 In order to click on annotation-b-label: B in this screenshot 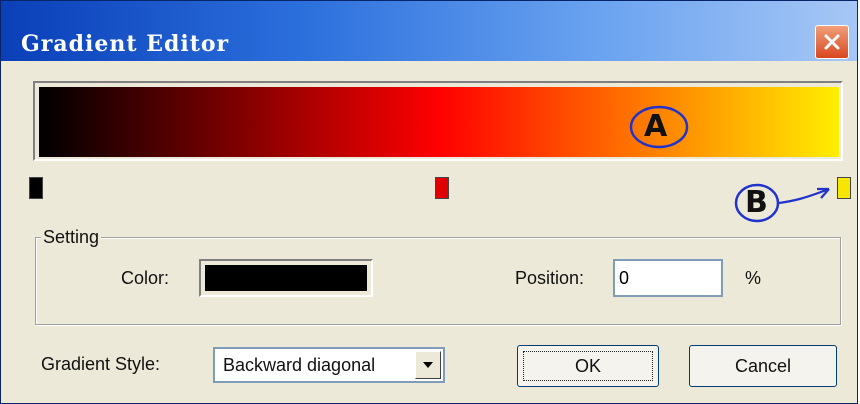, I will do `click(756, 202)`.